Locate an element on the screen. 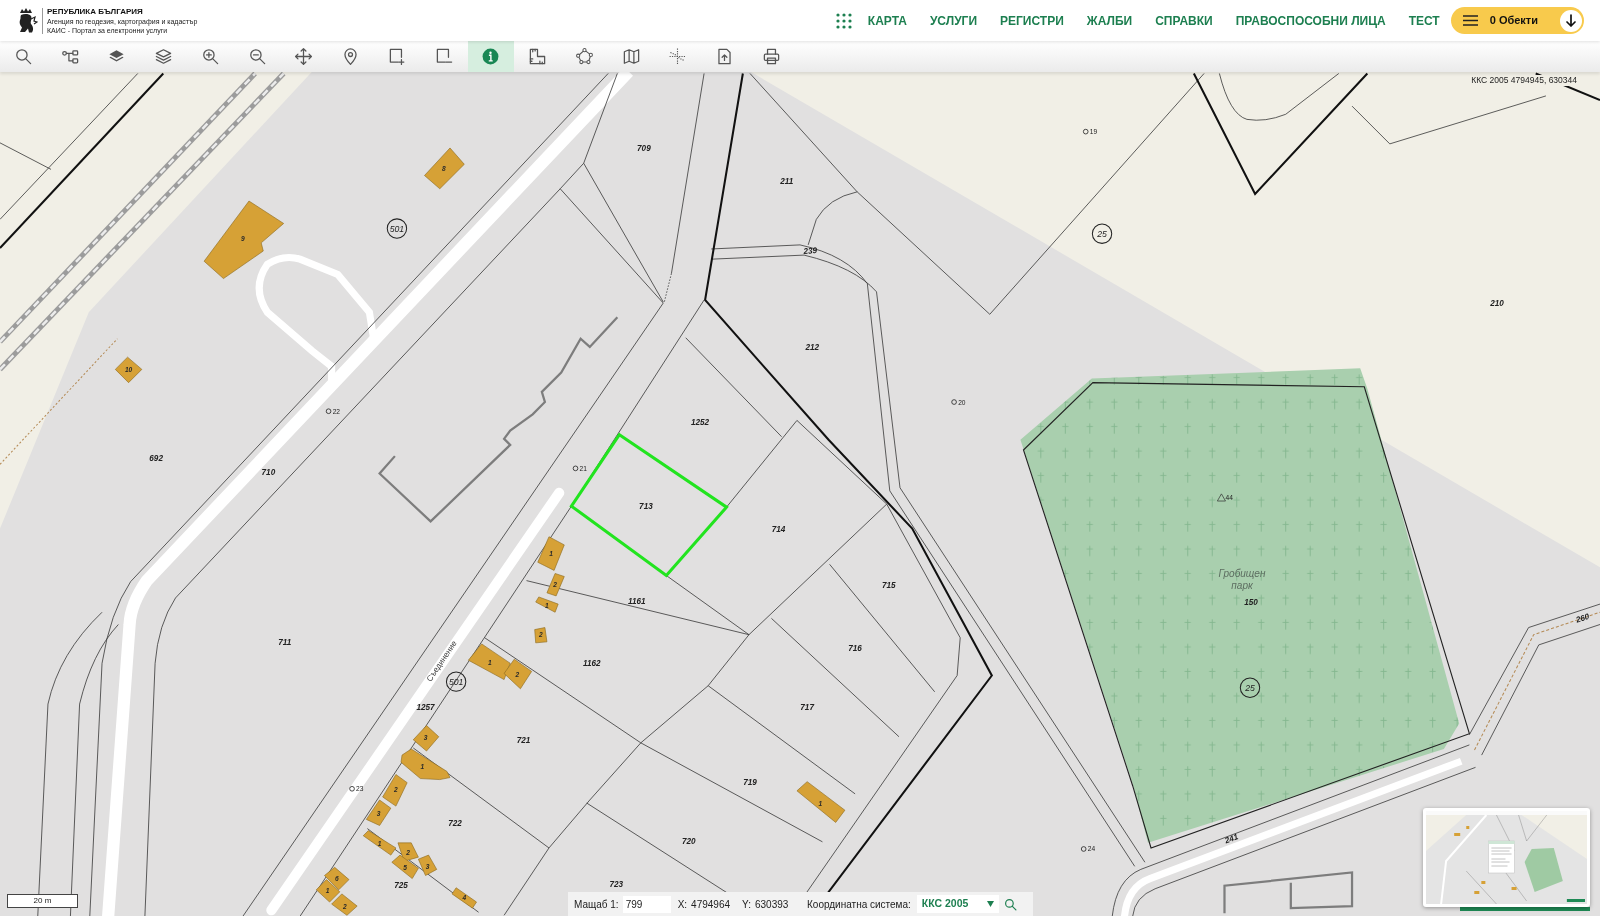 The width and height of the screenshot is (1600, 916). parcel-number: 212 is located at coordinates (812, 348).